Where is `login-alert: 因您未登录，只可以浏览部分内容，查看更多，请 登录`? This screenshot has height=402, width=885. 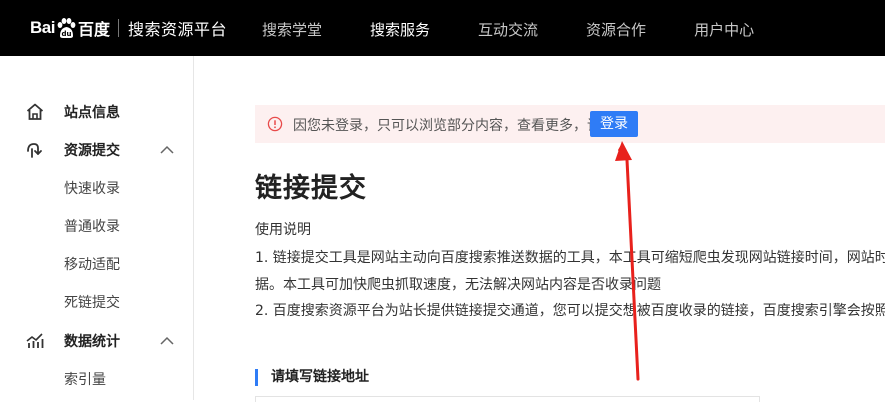
login-alert: 因您未登录，只可以浏览部分内容，查看更多，请 登录 is located at coordinates (570, 124).